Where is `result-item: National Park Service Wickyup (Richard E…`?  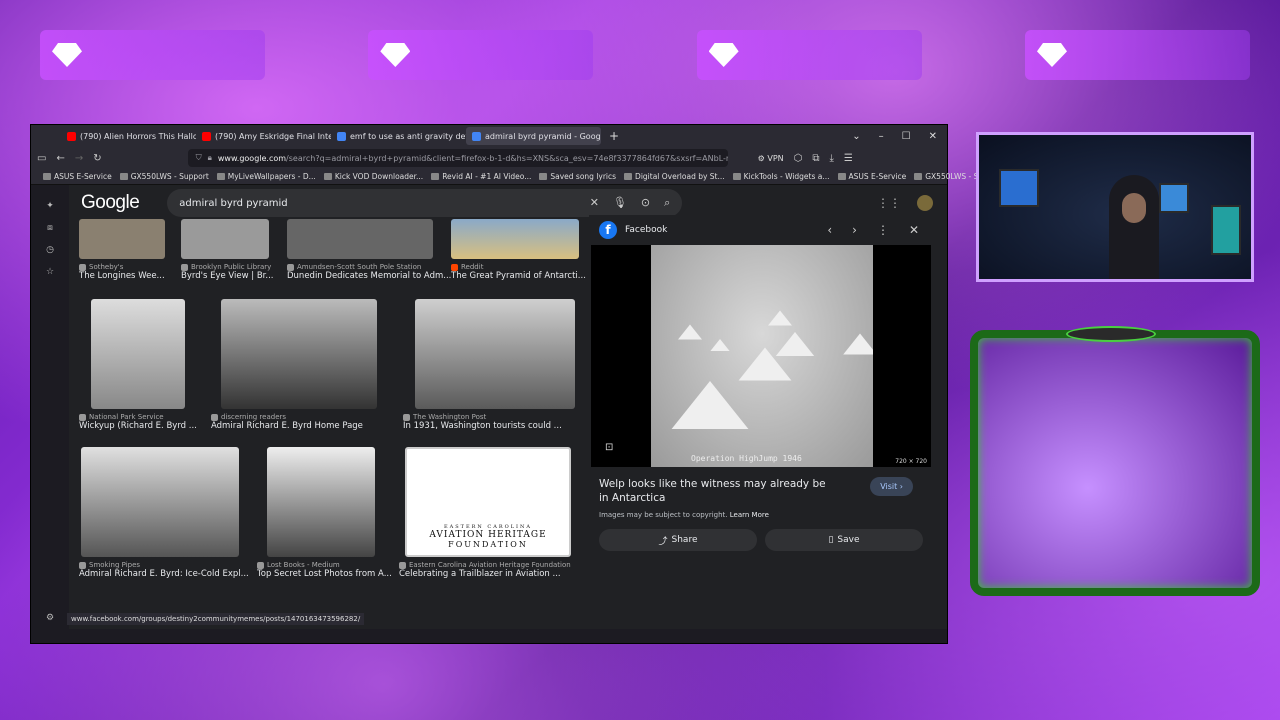 result-item: National Park Service Wickyup (Richard E… is located at coordinates (138, 365).